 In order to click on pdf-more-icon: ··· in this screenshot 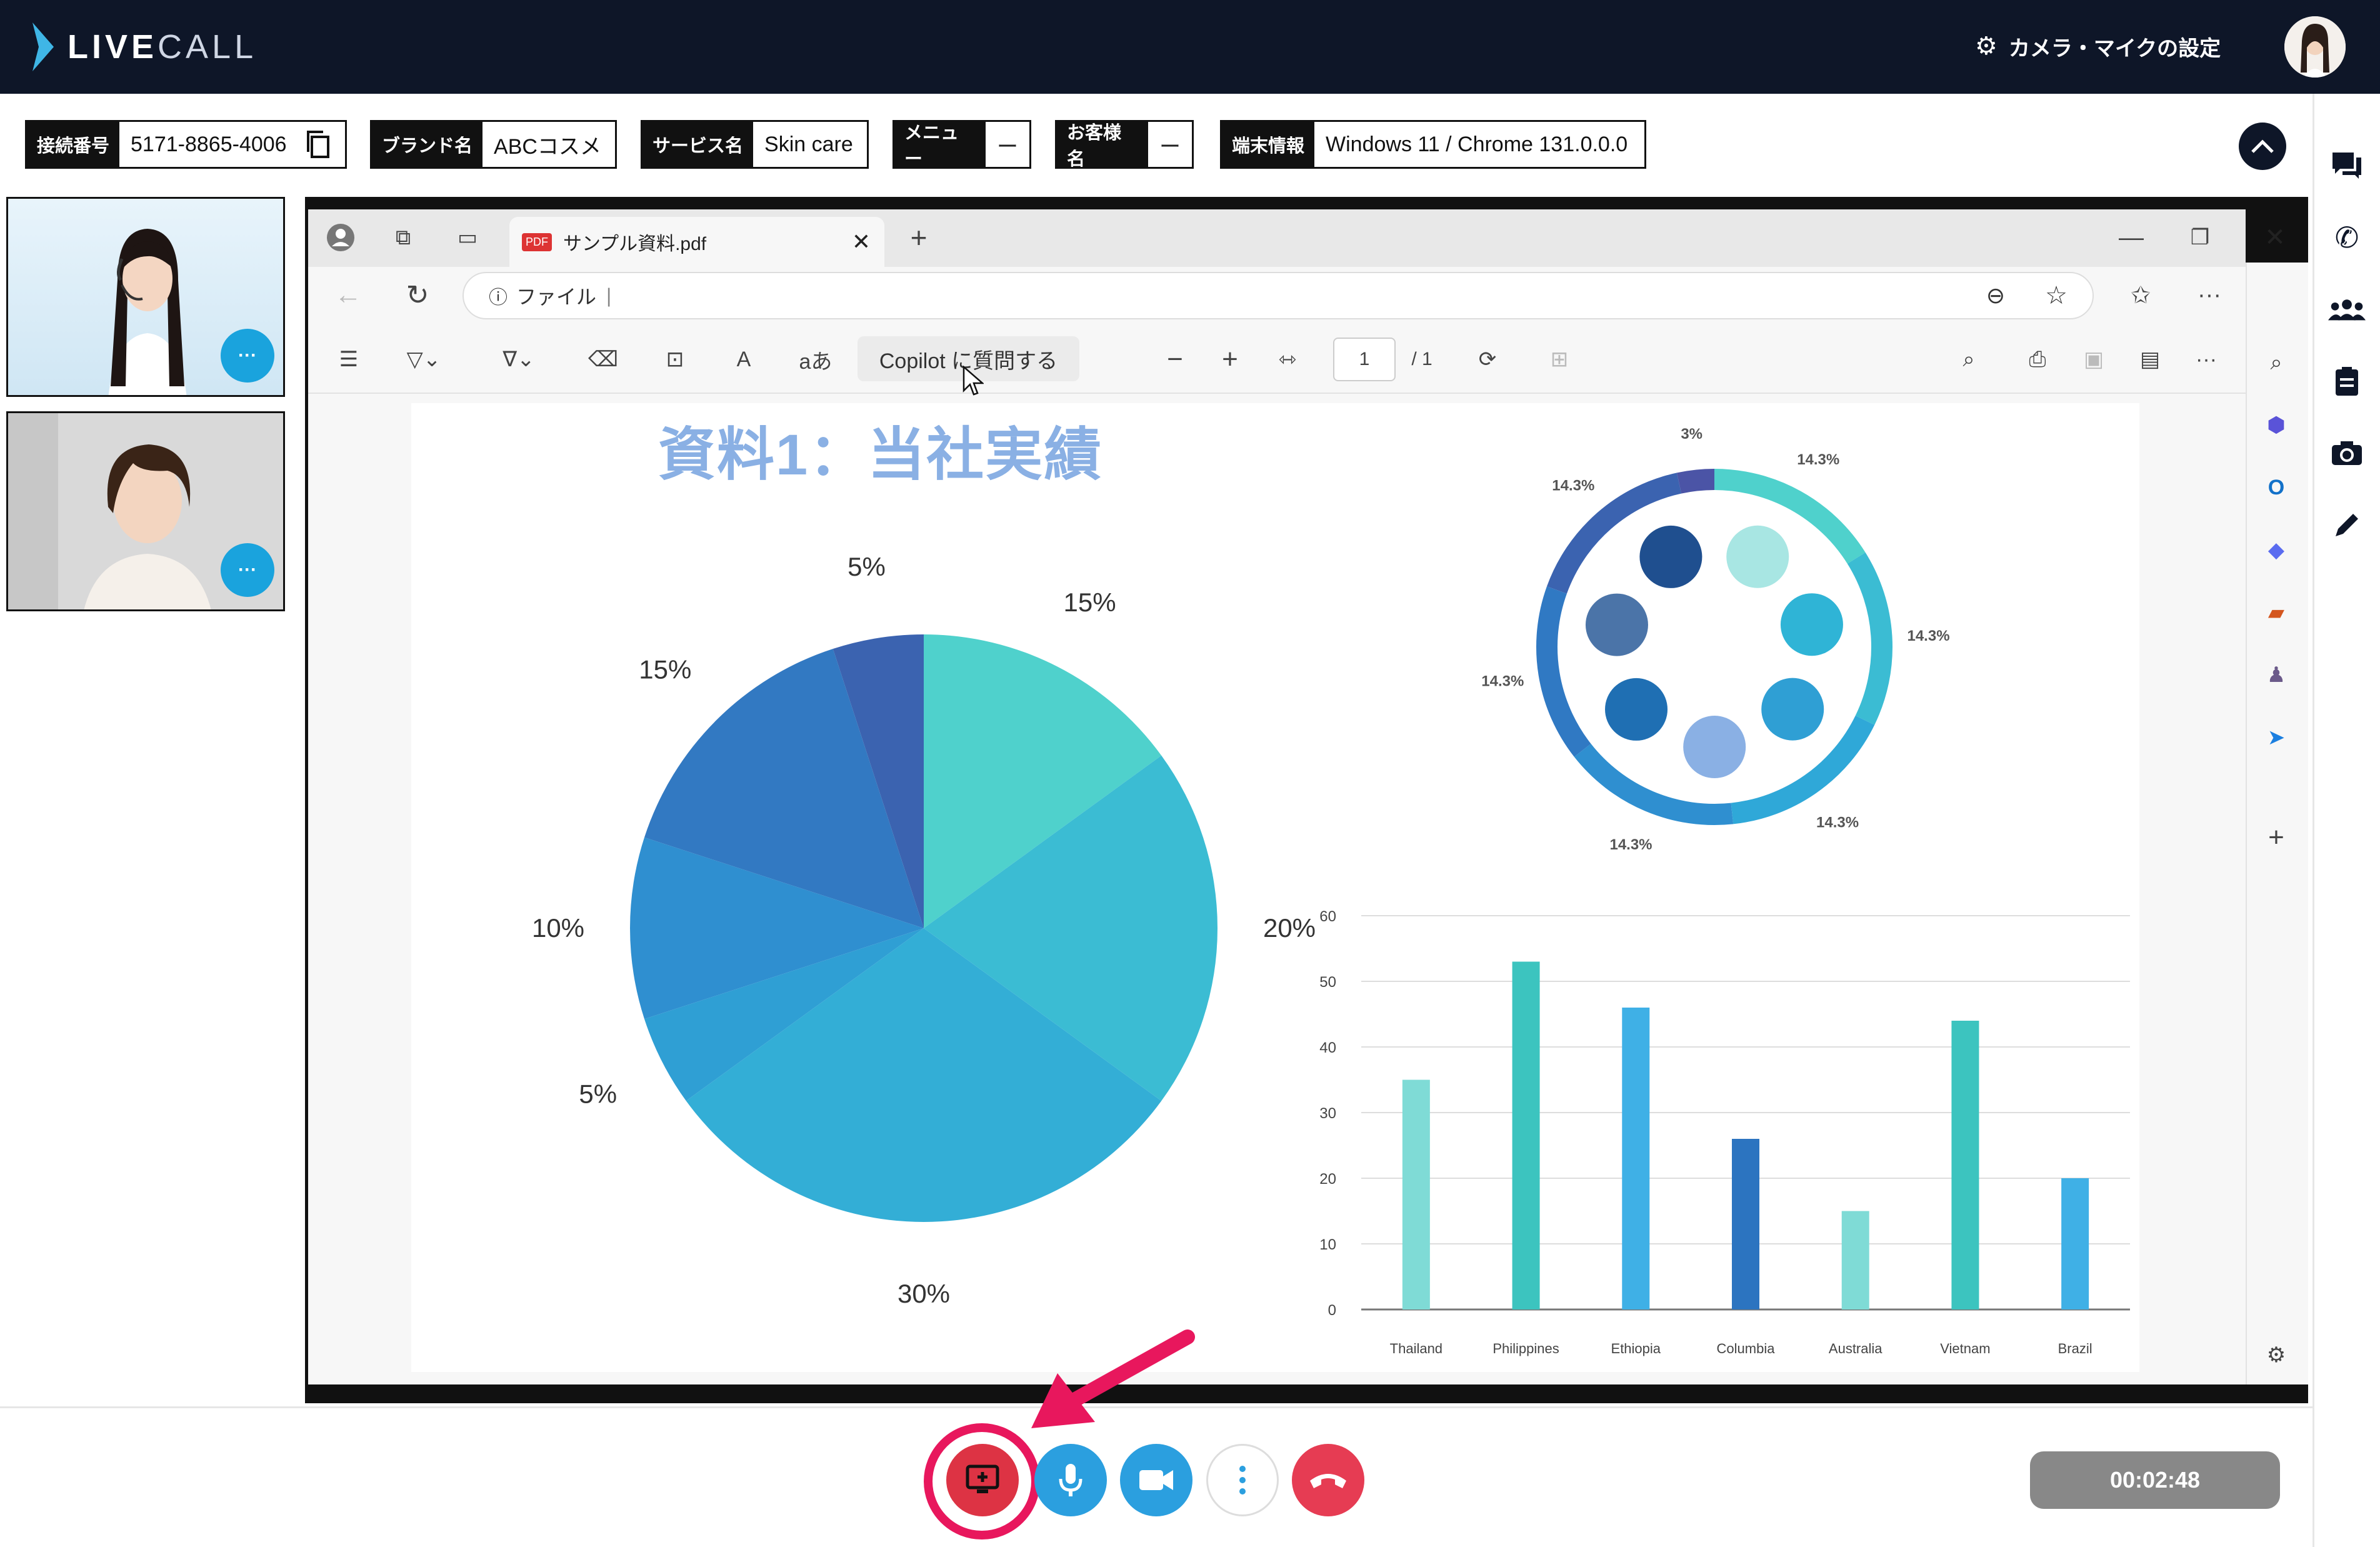, I will do `click(2206, 360)`.